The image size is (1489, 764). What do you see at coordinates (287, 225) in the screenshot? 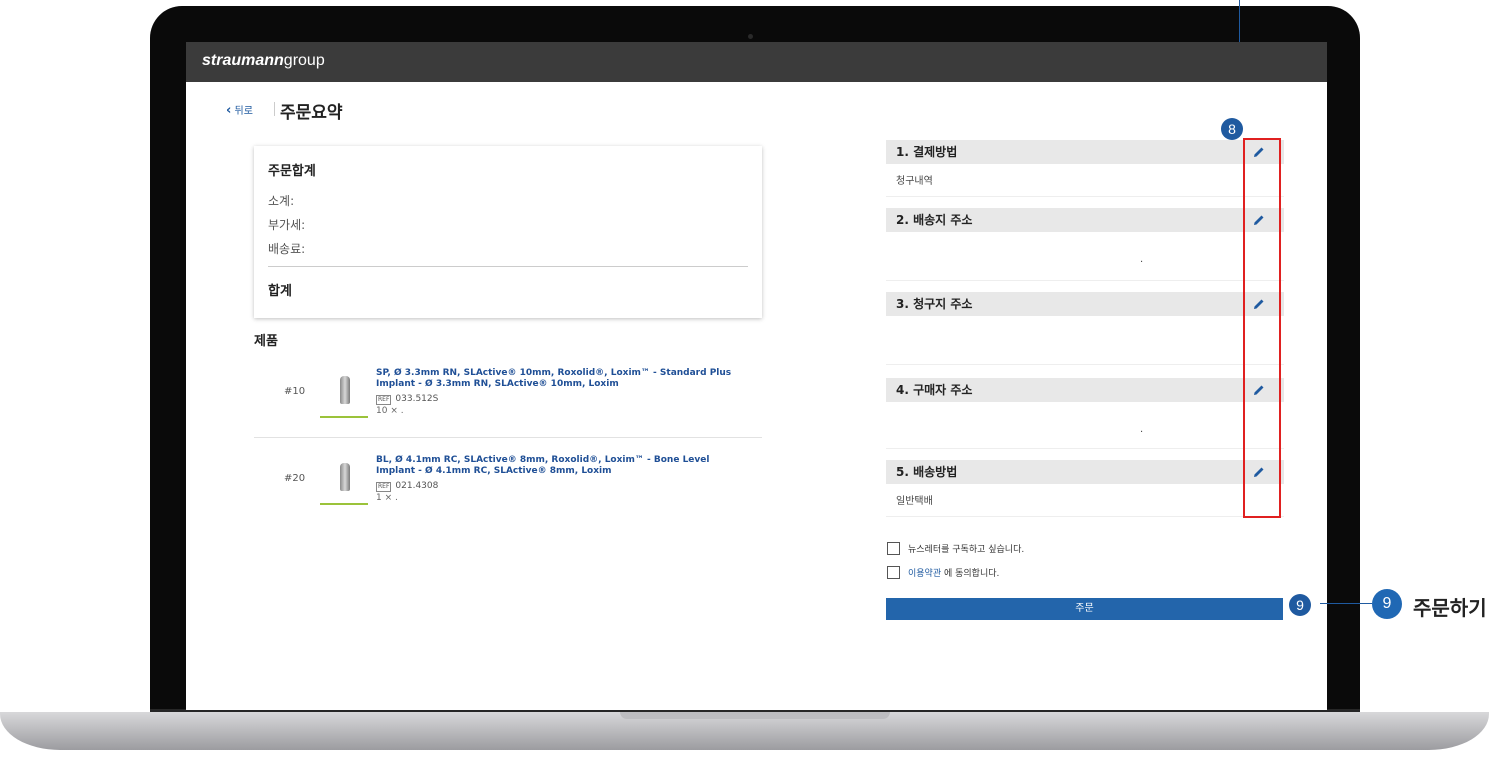
I see `vat-label: 부가세:` at bounding box center [287, 225].